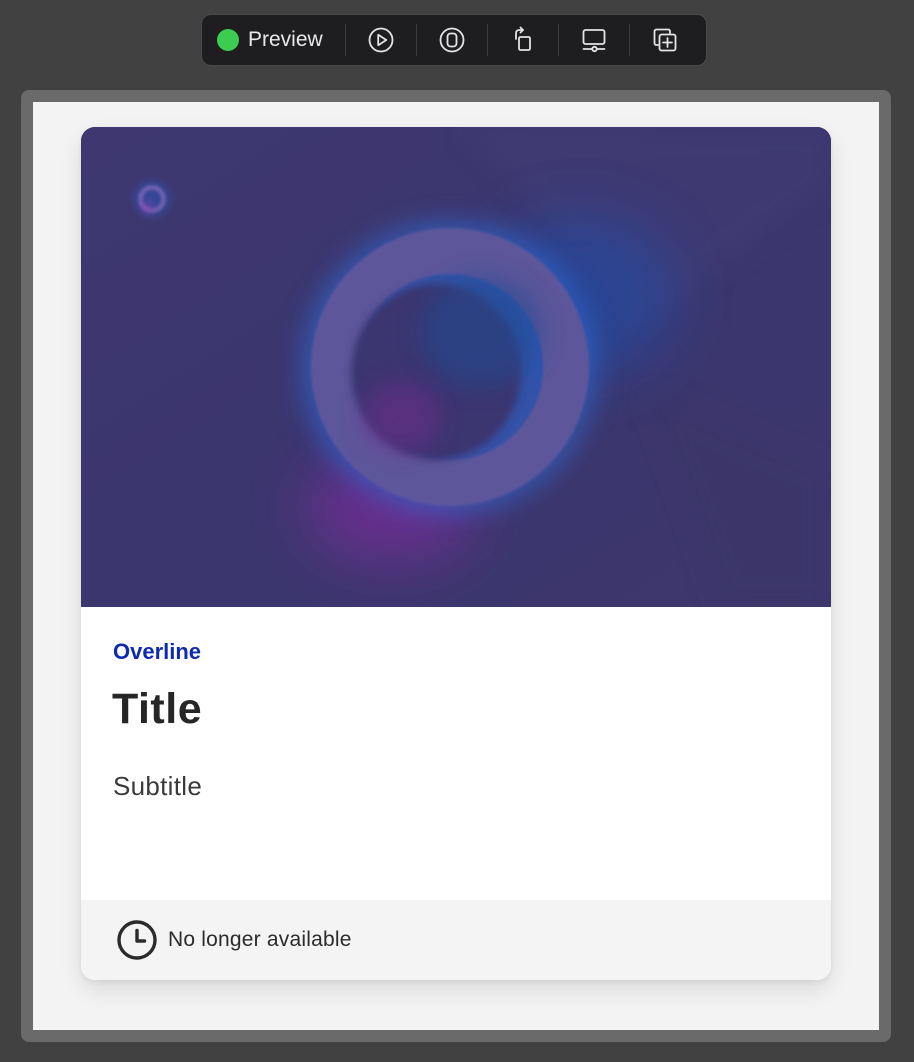 The width and height of the screenshot is (914, 1062). I want to click on live-preview-button, so click(381, 40).